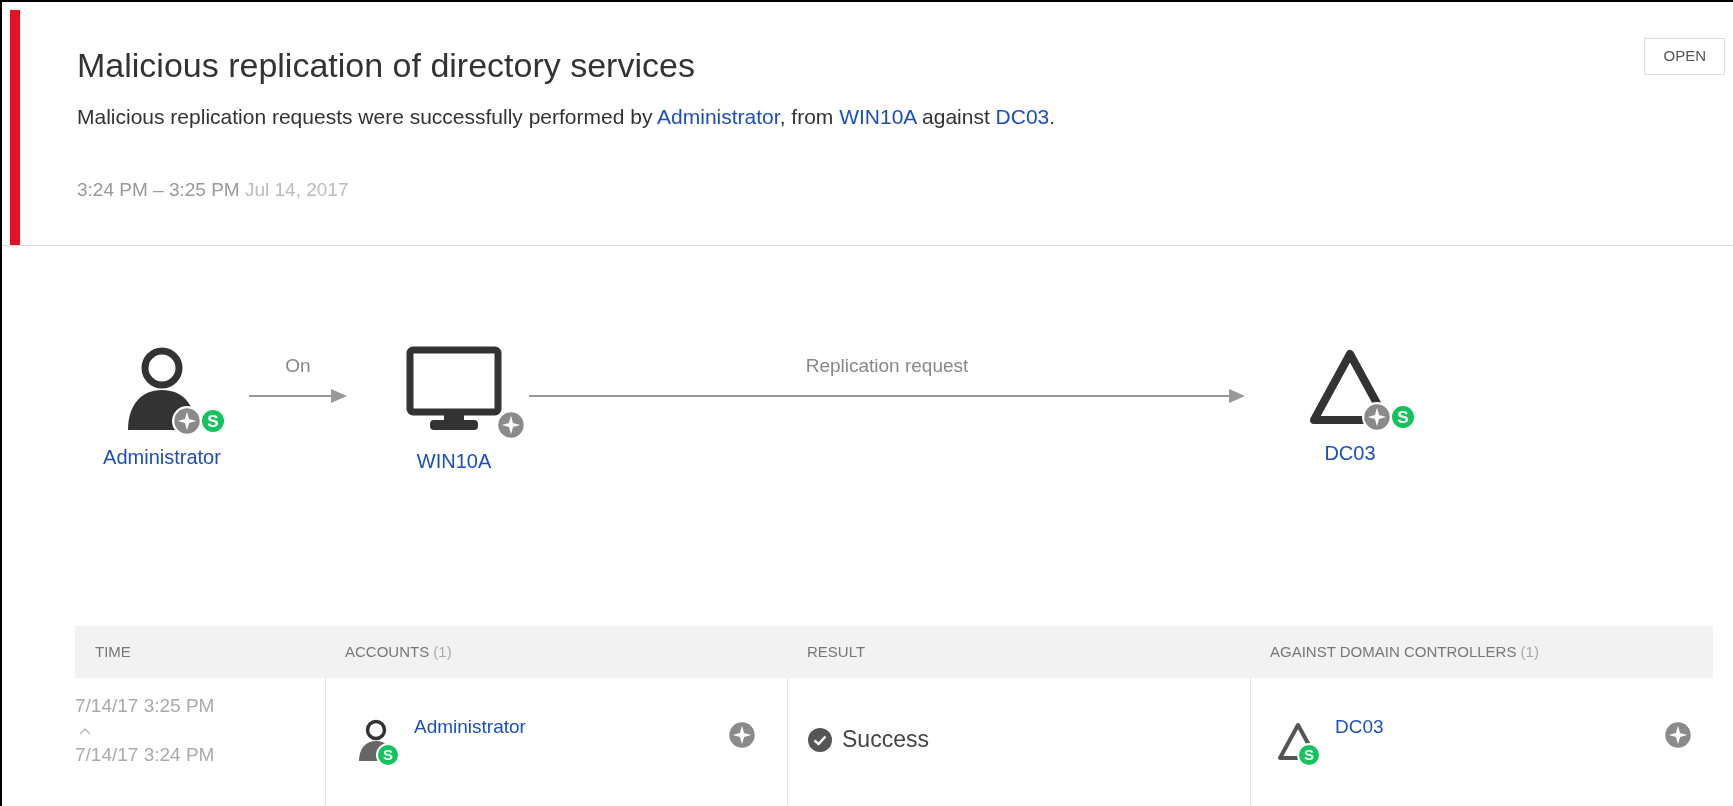 The height and width of the screenshot is (806, 1733). Describe the element at coordinates (298, 366) in the screenshot. I see `edge-label: On` at that location.